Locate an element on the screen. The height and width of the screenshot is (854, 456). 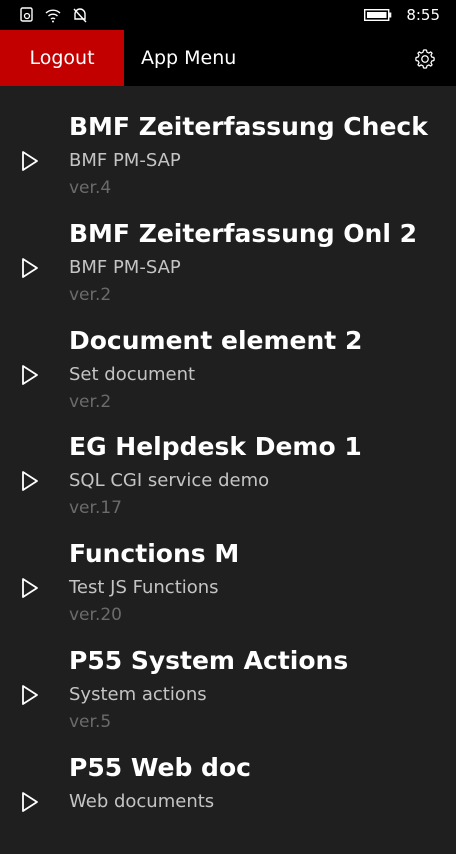
wifi-icon is located at coordinates (53, 16).